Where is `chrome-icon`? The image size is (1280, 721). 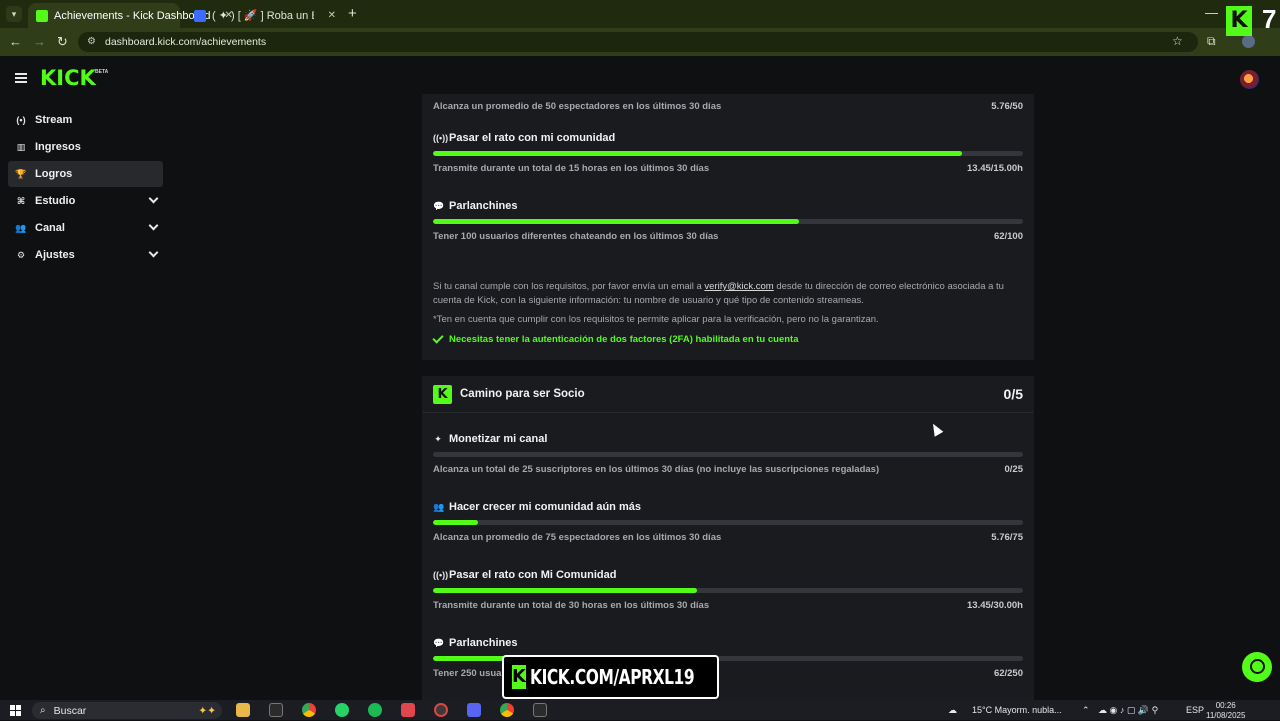
chrome-icon is located at coordinates (309, 710).